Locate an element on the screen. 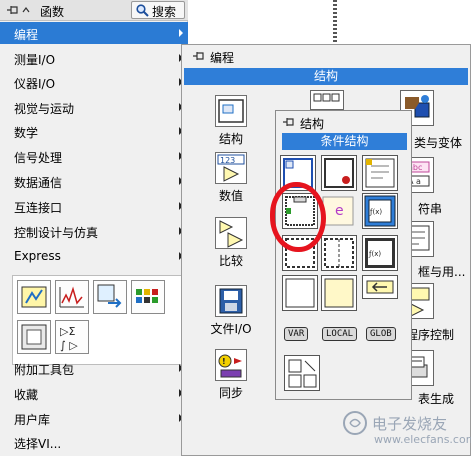 This screenshot has width=471, height=456. menu-item-label: 收藏 is located at coordinates (26, 395).